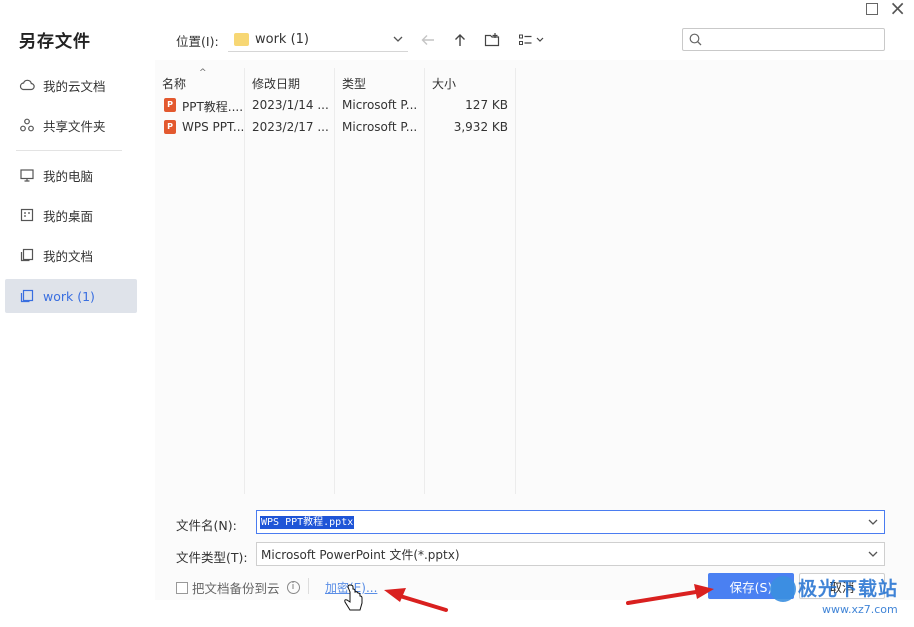 The image size is (914, 627). I want to click on sidebar-item-shared-folder: 共享文件夹, so click(71, 125).